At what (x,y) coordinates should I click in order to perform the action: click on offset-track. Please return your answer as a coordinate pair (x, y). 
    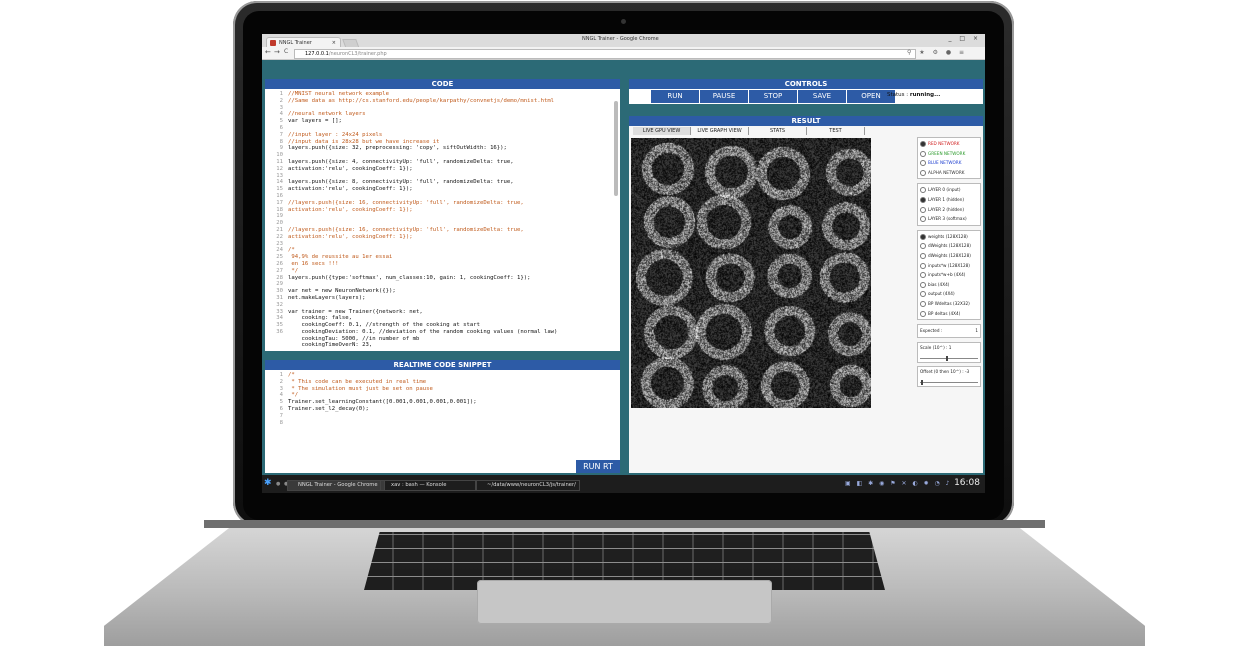
    Looking at the image, I should click on (949, 383).